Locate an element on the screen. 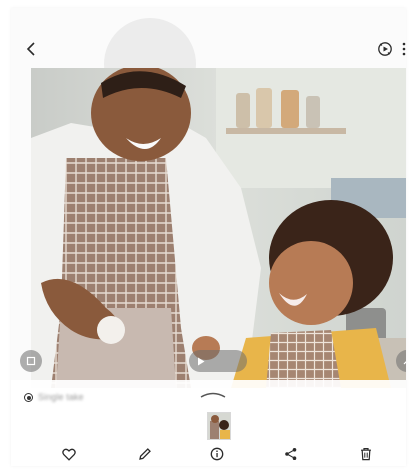 This screenshot has width=417, height=472. settings-icon is located at coordinates (404, 363).